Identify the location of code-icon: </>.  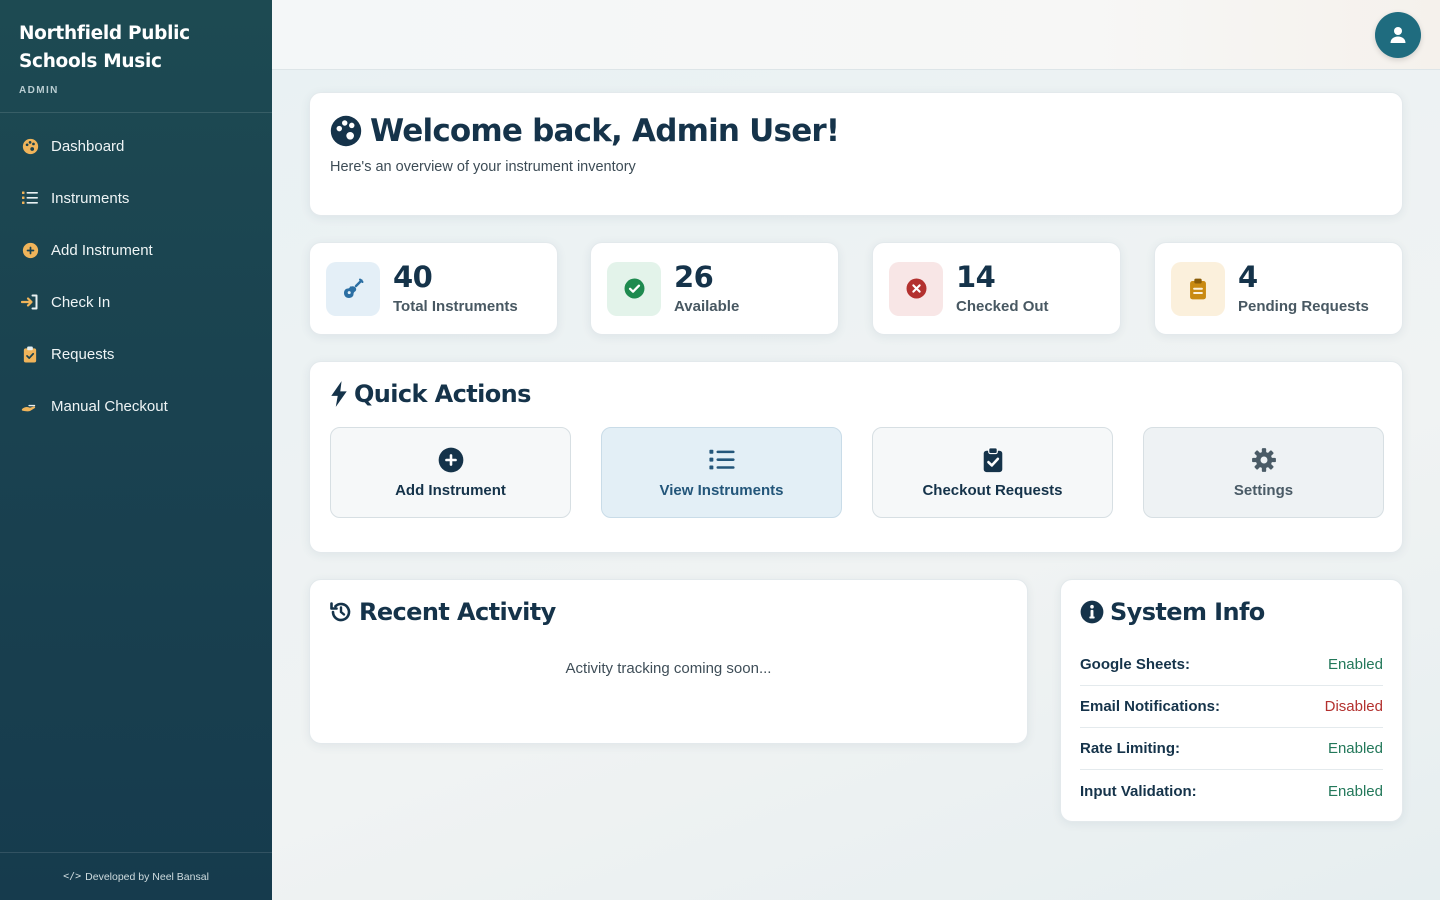
(72, 876).